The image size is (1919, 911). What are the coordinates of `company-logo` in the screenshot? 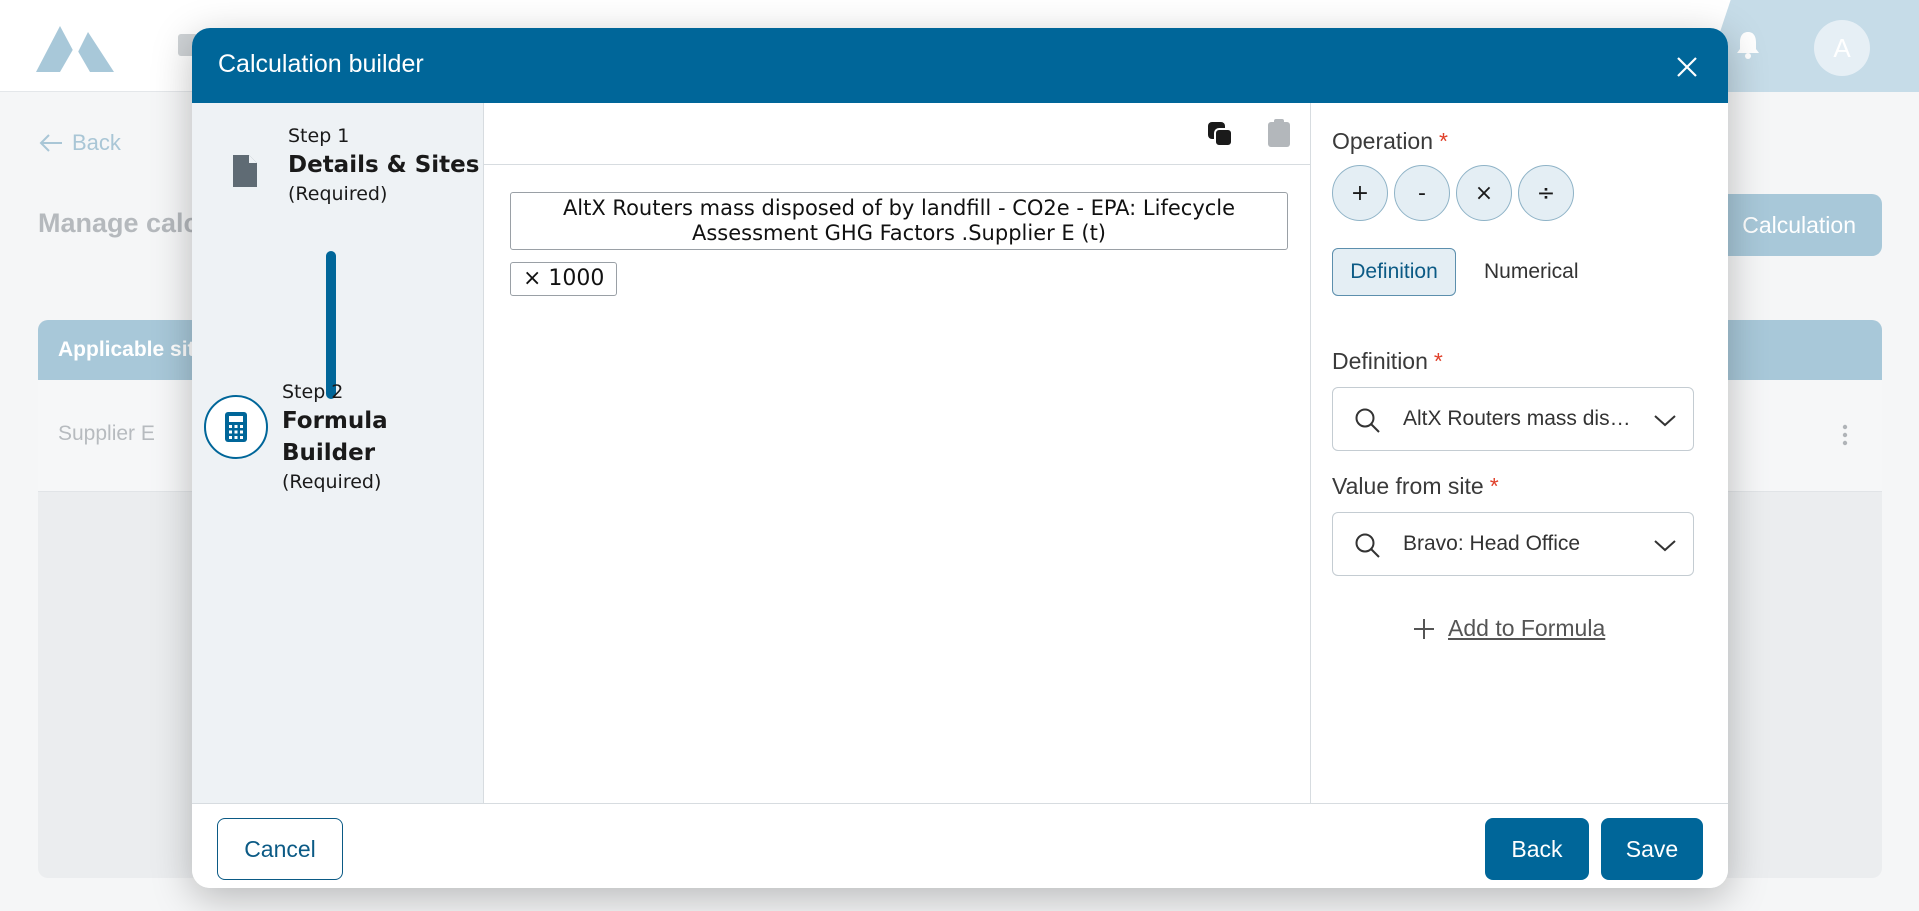 It's located at (75, 49).